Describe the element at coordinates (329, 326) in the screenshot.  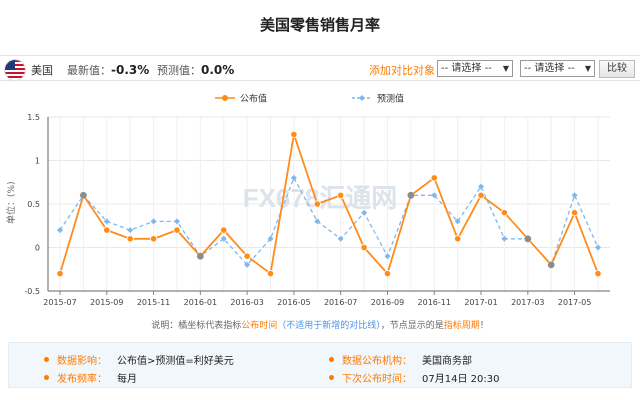
I see `note-highlight-2: （不适用于新增的对比线）` at that location.